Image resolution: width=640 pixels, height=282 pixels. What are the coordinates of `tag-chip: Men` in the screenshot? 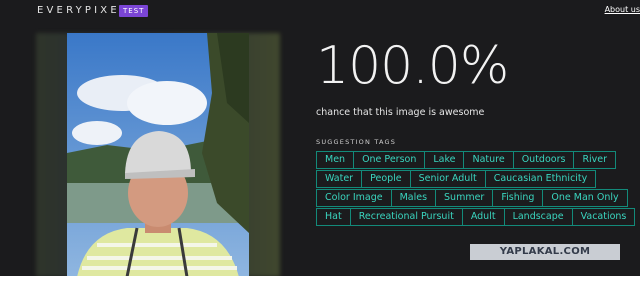 It's located at (335, 160).